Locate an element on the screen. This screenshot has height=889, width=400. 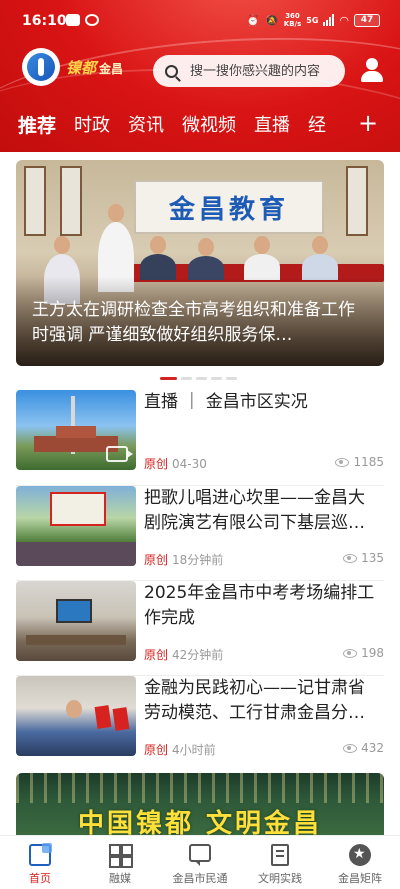
view-count: 432 is located at coordinates (363, 748).